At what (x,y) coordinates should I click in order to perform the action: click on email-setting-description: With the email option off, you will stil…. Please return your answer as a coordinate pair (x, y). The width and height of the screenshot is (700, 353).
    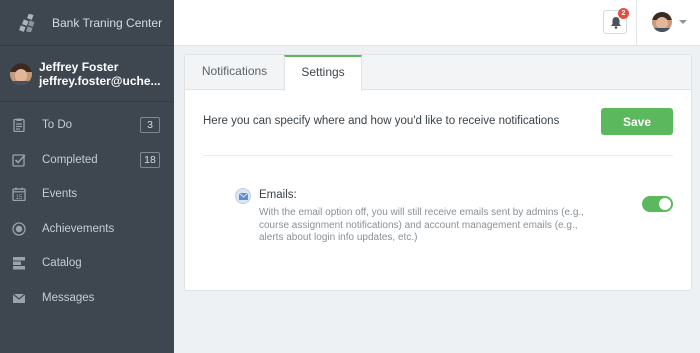
    Looking at the image, I should click on (421, 225).